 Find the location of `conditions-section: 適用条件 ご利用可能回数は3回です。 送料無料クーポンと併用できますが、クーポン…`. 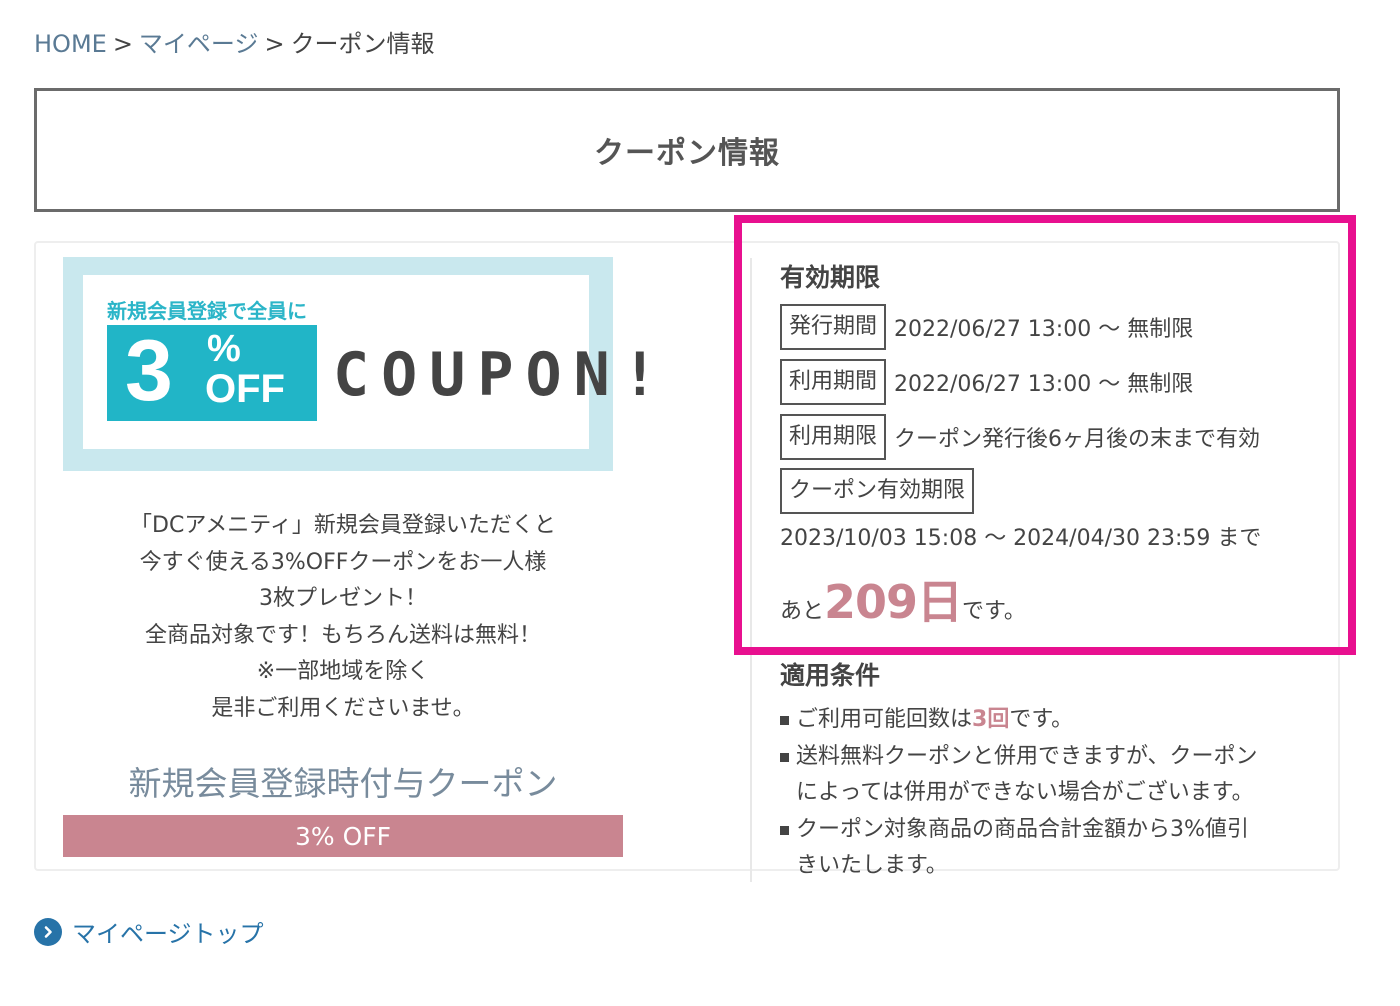

conditions-section: 適用条件 ご利用可能回数は3回です。 送料無料クーポンと併用できますが、クーポン… is located at coordinates (1050, 770).